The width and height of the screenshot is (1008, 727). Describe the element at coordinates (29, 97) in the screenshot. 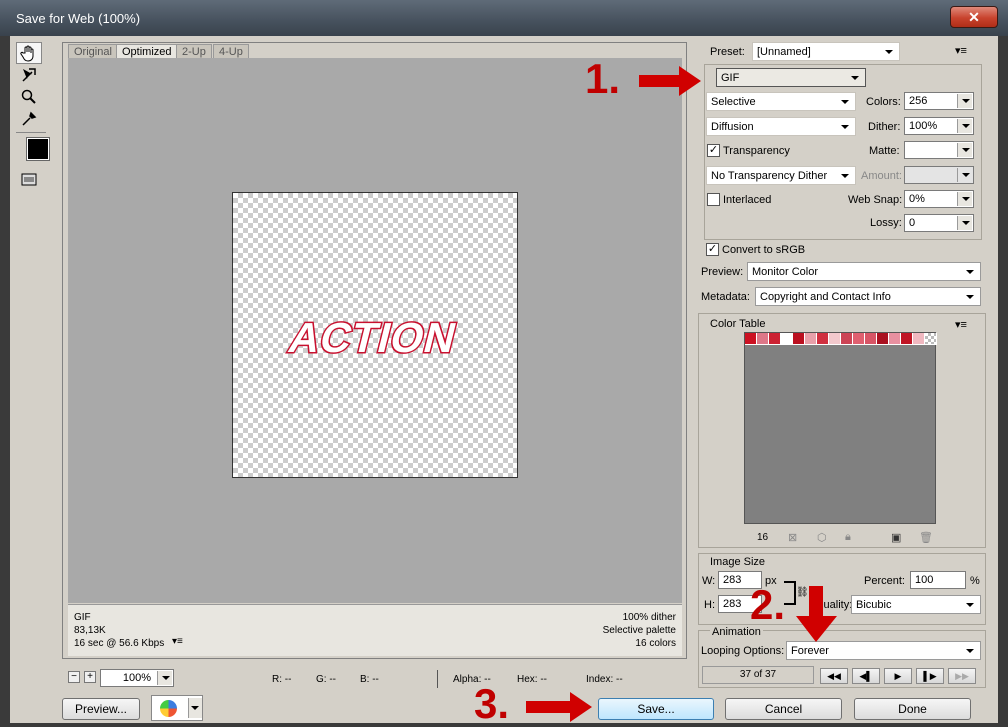

I see `zoom-tool-icon` at that location.